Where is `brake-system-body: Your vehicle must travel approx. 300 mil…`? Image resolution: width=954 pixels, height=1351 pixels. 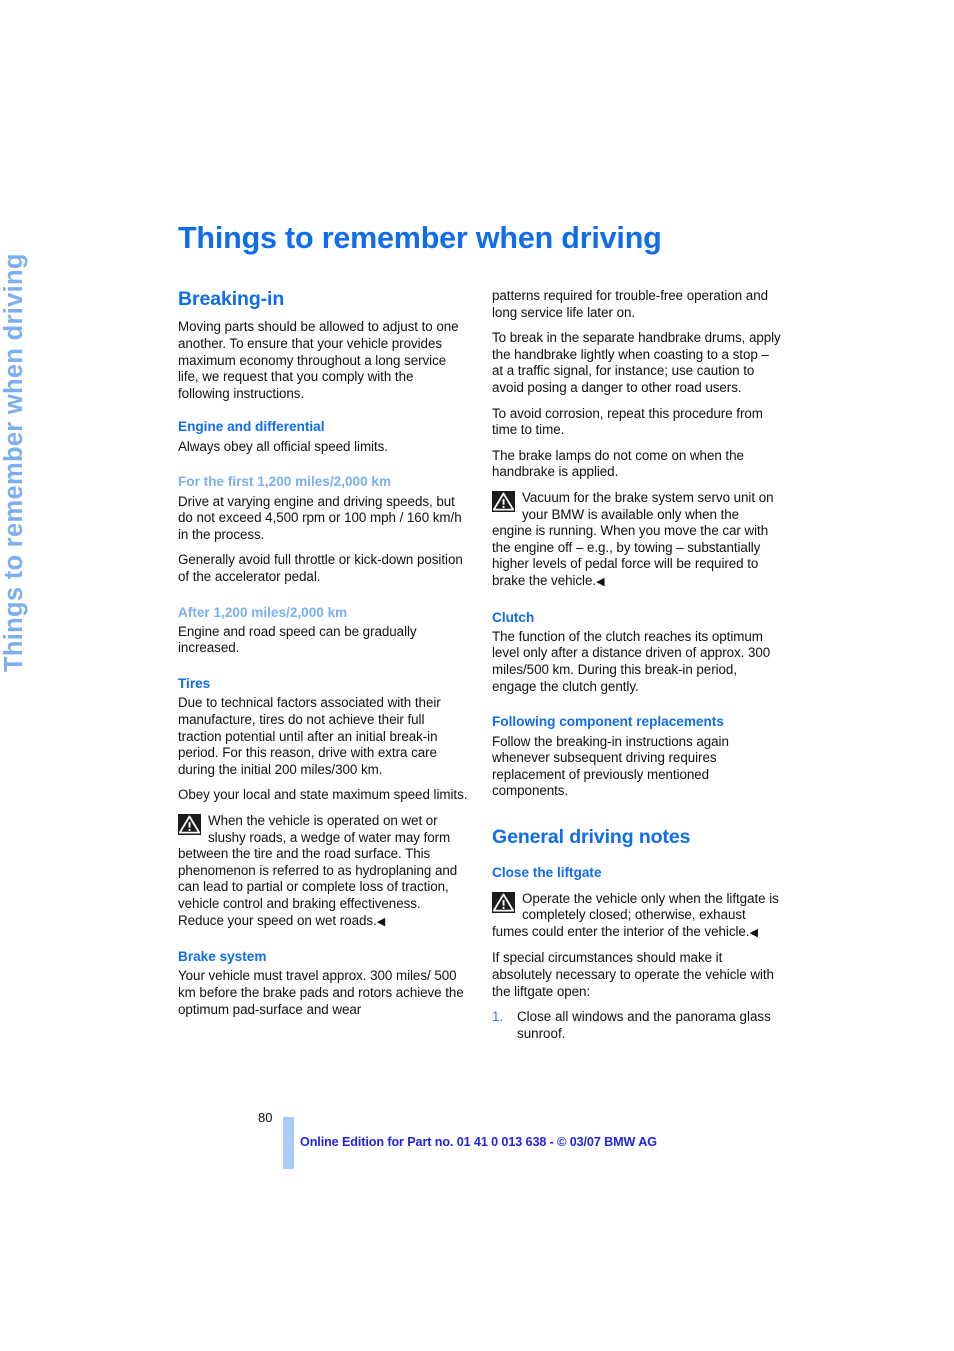 brake-system-body: Your vehicle must travel approx. 300 mil… is located at coordinates (321, 992).